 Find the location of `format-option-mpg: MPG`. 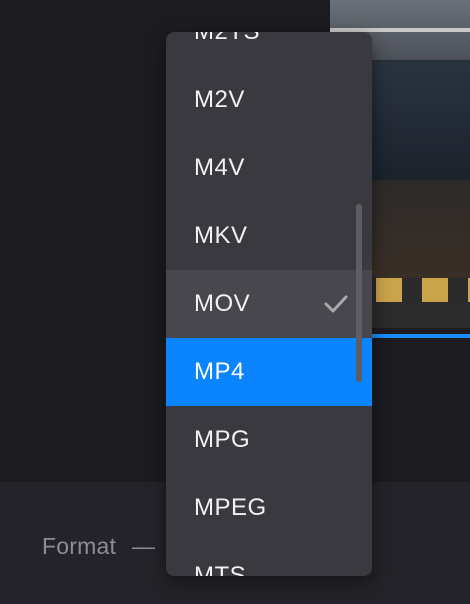

format-option-mpg: MPG is located at coordinates (269, 440).